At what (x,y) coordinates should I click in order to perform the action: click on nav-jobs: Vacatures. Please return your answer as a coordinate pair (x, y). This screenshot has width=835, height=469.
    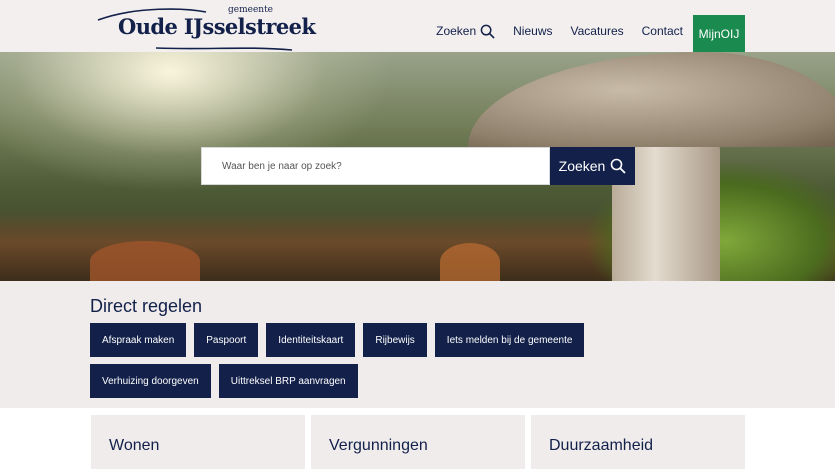
    Looking at the image, I should click on (597, 31).